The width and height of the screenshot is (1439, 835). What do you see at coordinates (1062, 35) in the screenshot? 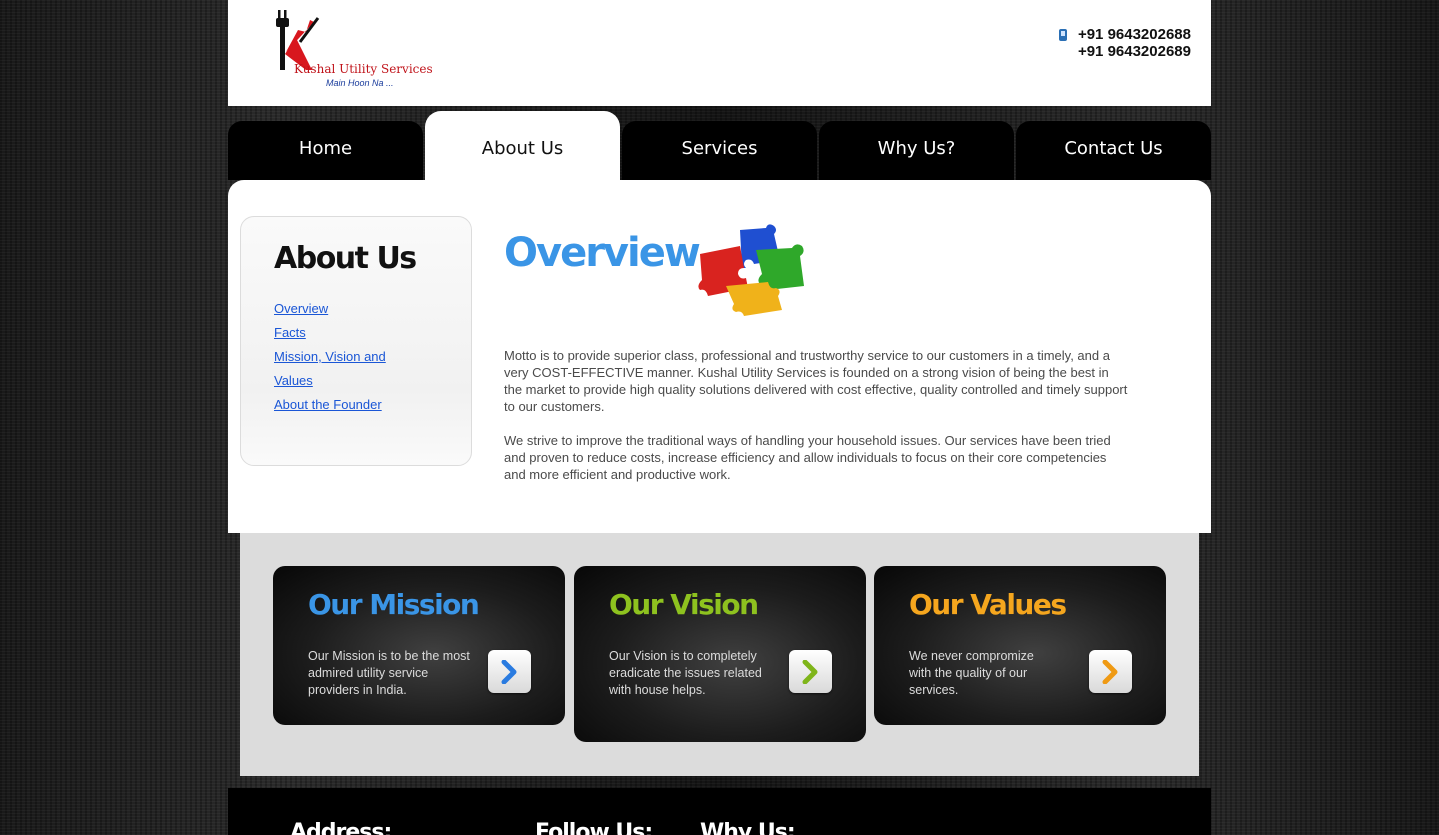
I see `mobile-phone-icon` at bounding box center [1062, 35].